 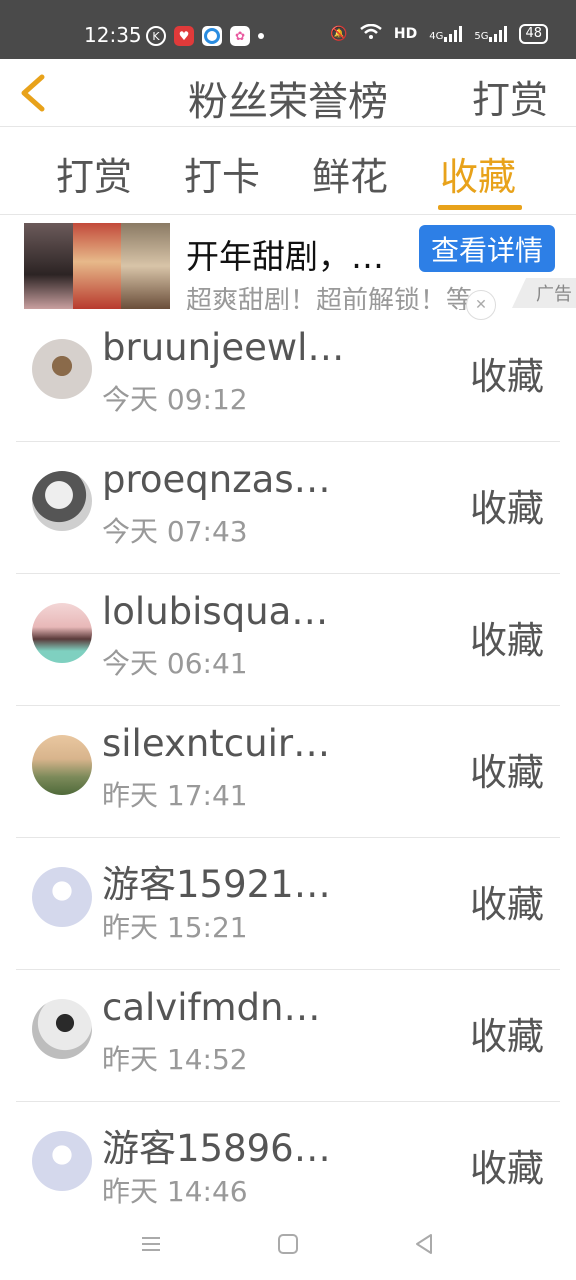 What do you see at coordinates (175, 399) in the screenshot?
I see `timestamp: 今天 09:12` at bounding box center [175, 399].